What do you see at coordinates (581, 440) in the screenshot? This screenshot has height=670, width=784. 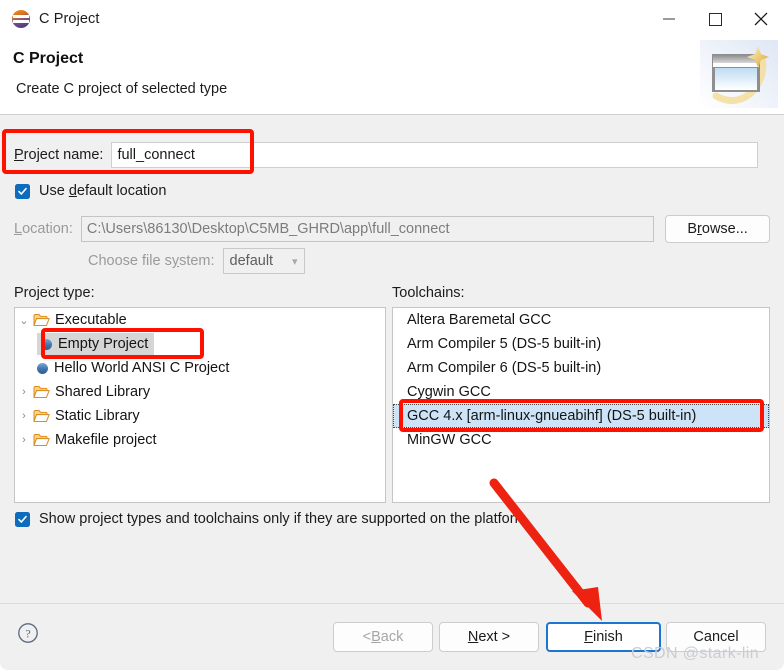 I see `toolchain-item: MinGW GCC` at bounding box center [581, 440].